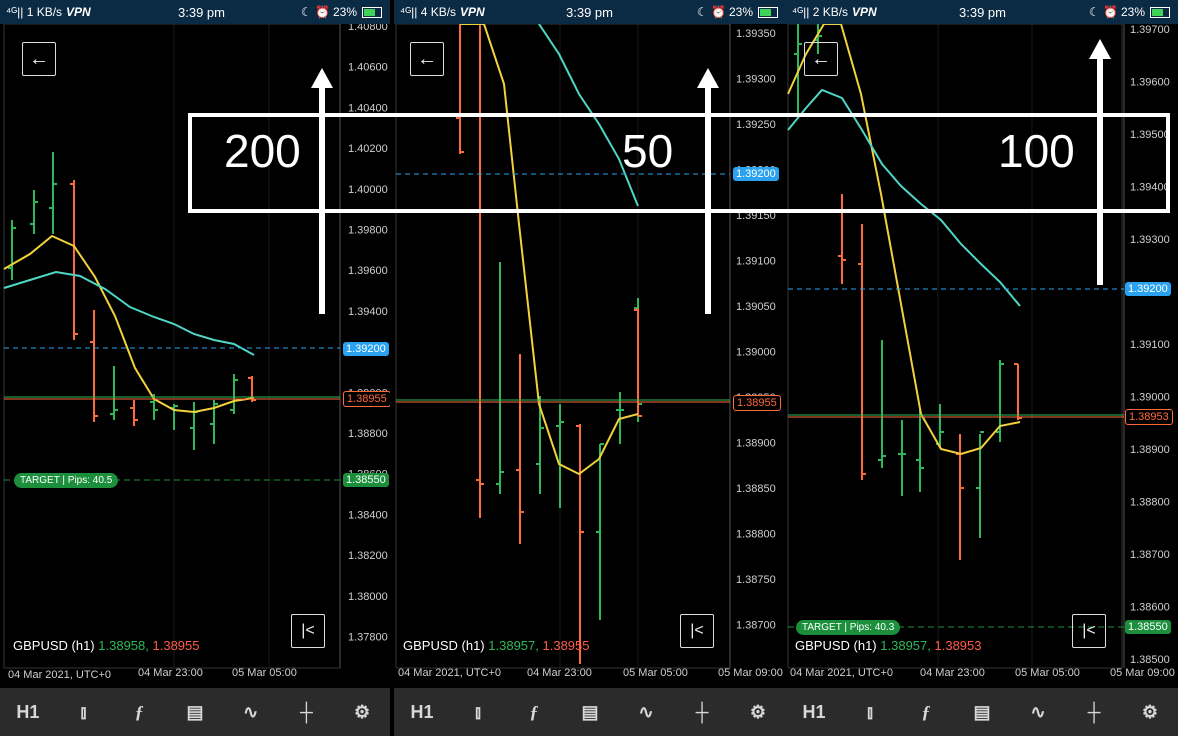 The width and height of the screenshot is (1178, 736). What do you see at coordinates (368, 231) in the screenshot?
I see `y-axis-label: 1.39800` at bounding box center [368, 231].